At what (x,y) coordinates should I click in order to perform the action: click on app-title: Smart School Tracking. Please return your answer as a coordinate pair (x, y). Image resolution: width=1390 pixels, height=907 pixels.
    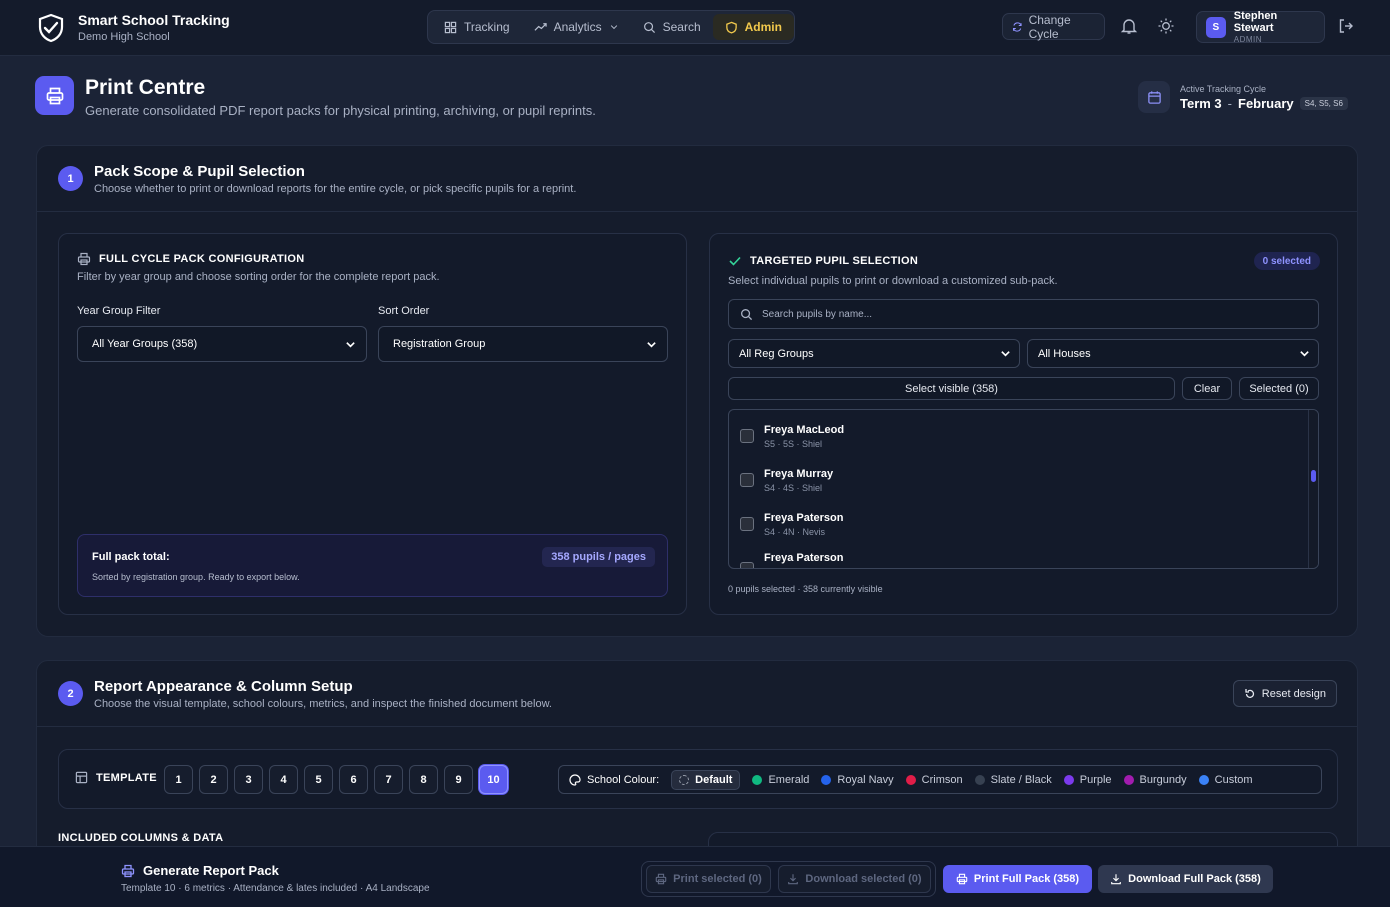
    Looking at the image, I should click on (154, 20).